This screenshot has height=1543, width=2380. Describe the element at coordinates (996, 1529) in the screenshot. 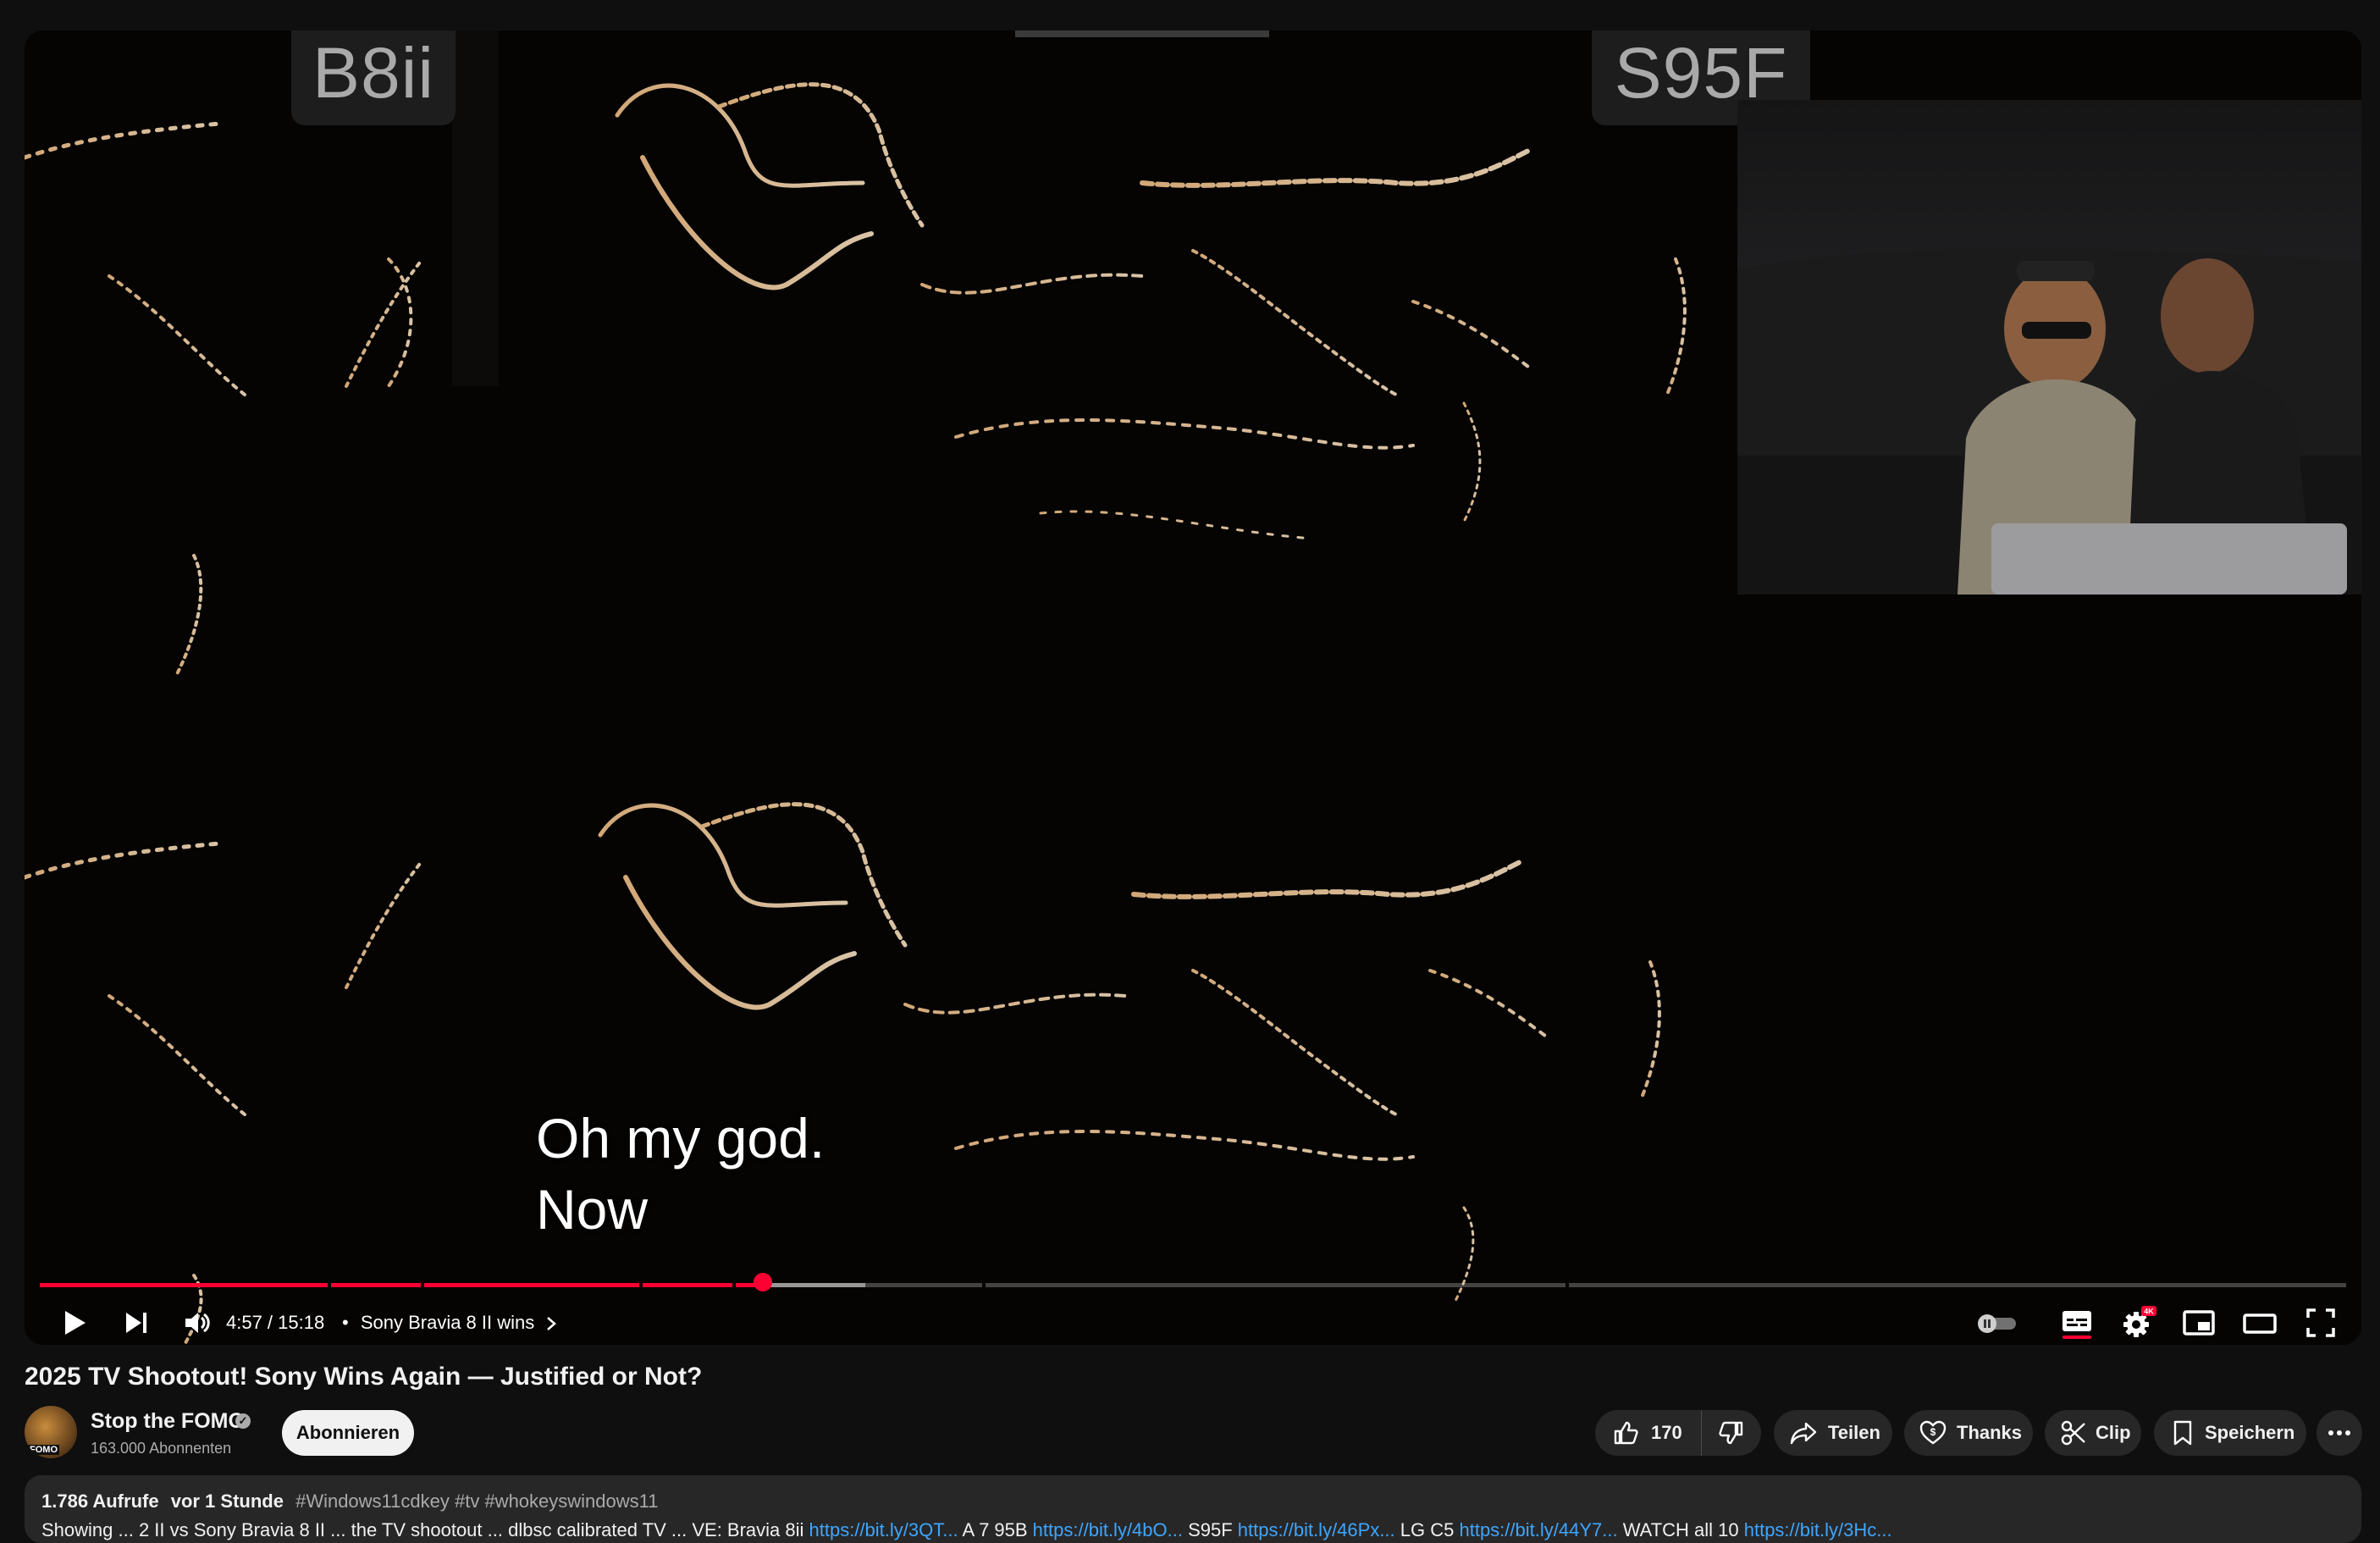

I see `description-text: A 7 95B` at that location.